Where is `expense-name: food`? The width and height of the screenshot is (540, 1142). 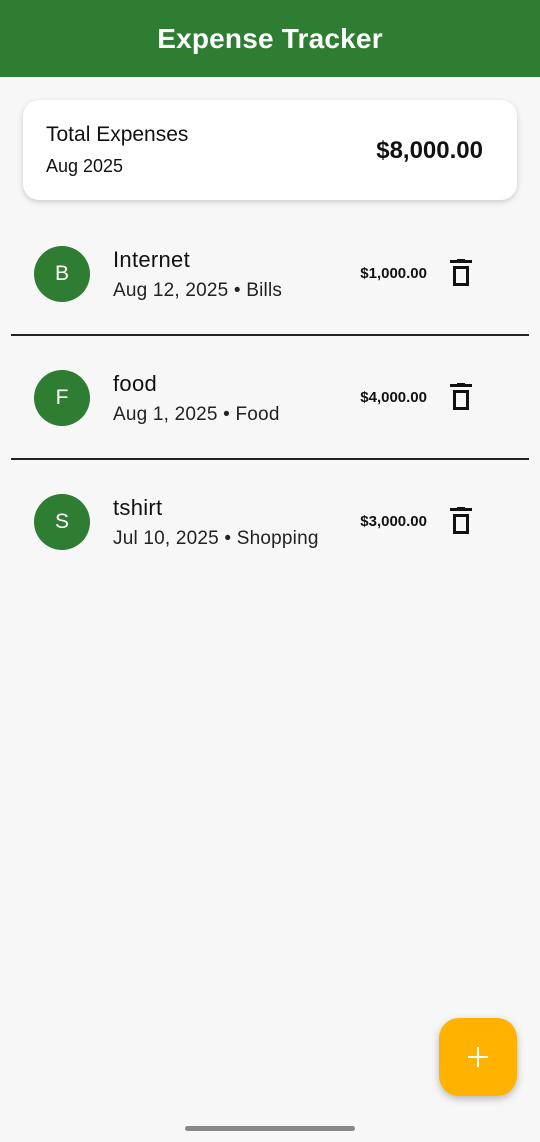
expense-name: food is located at coordinates (135, 383).